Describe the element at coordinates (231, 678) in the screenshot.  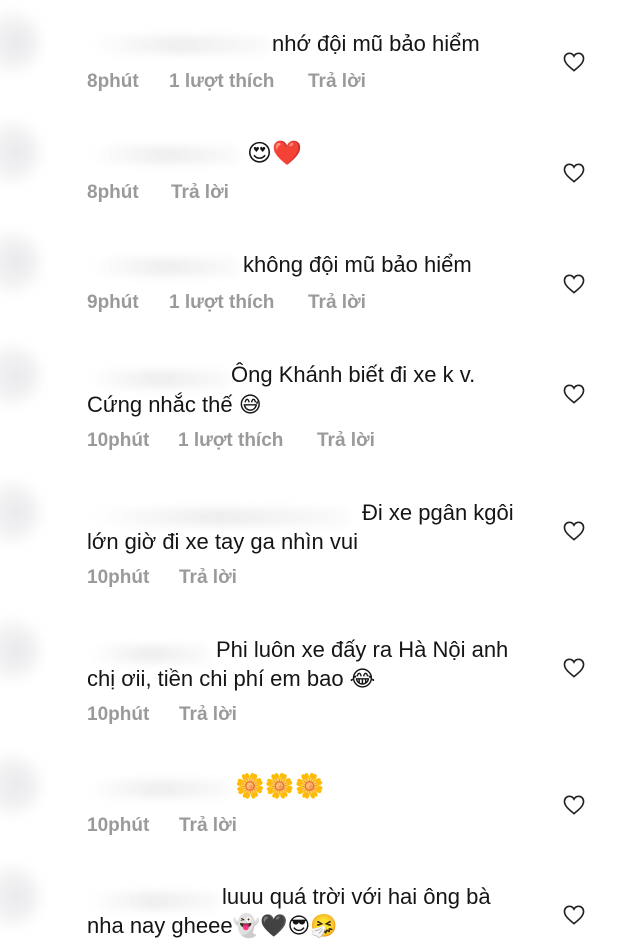
I see `comment-text-line-2: chị ơii, tiền chi phí em bao 😂` at that location.